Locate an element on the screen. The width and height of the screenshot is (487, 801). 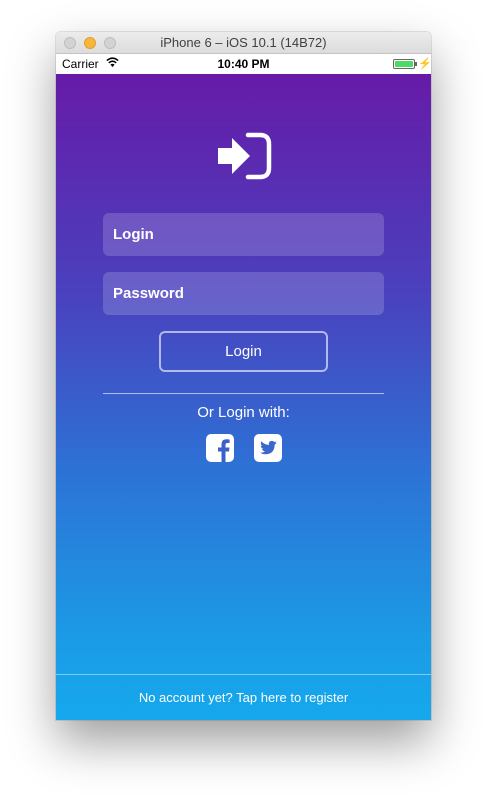
alt-login-label: Or Login with: is located at coordinates (243, 412).